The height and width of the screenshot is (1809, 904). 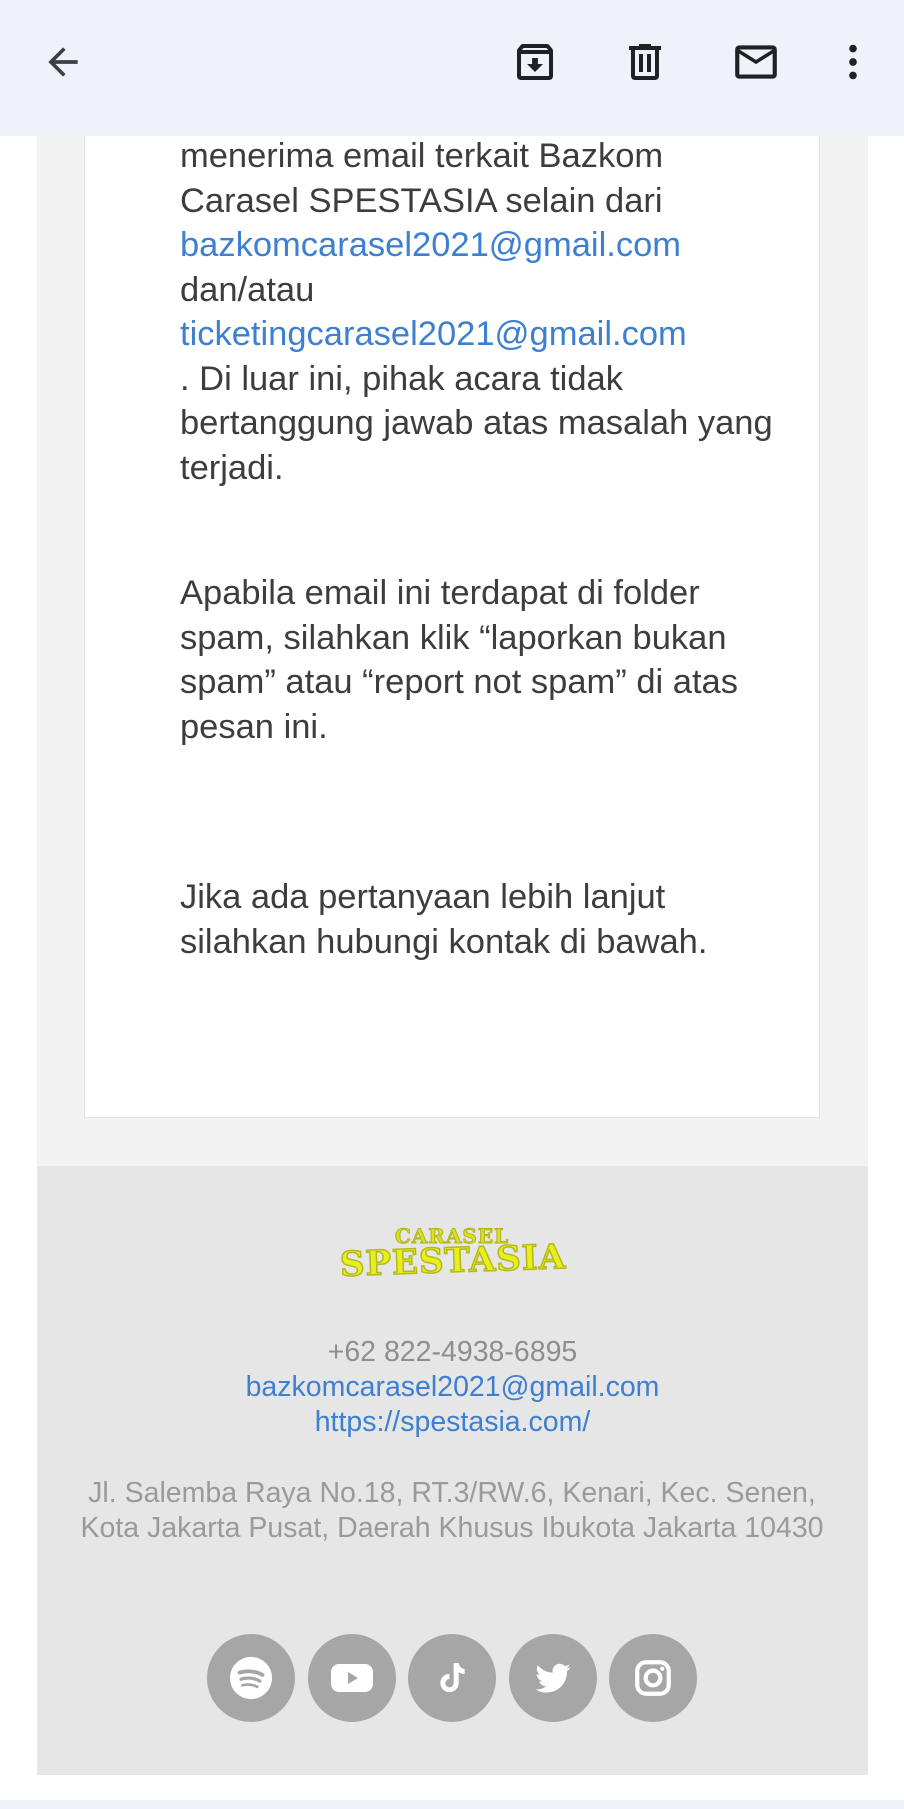 I want to click on twitter-icon, so click(x=553, y=1678).